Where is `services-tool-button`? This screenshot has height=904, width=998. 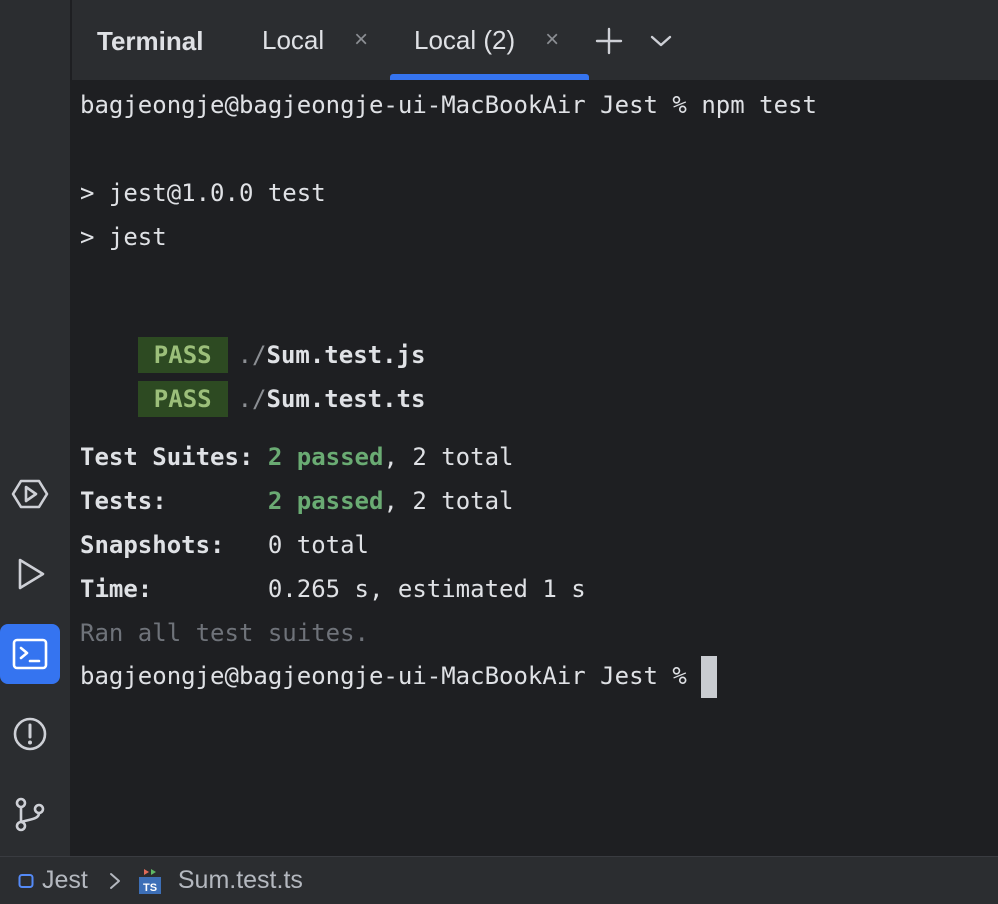 services-tool-button is located at coordinates (30, 494).